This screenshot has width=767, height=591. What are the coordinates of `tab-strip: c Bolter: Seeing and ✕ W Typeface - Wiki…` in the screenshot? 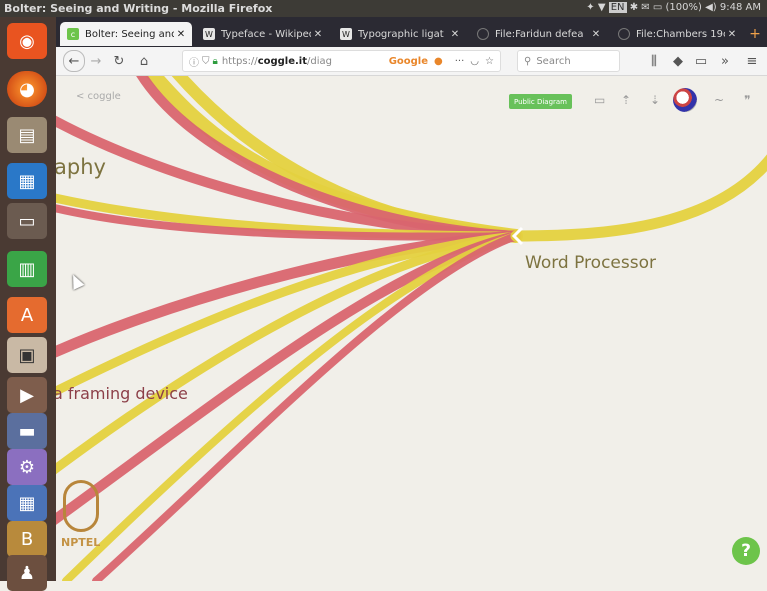 It's located at (411, 32).